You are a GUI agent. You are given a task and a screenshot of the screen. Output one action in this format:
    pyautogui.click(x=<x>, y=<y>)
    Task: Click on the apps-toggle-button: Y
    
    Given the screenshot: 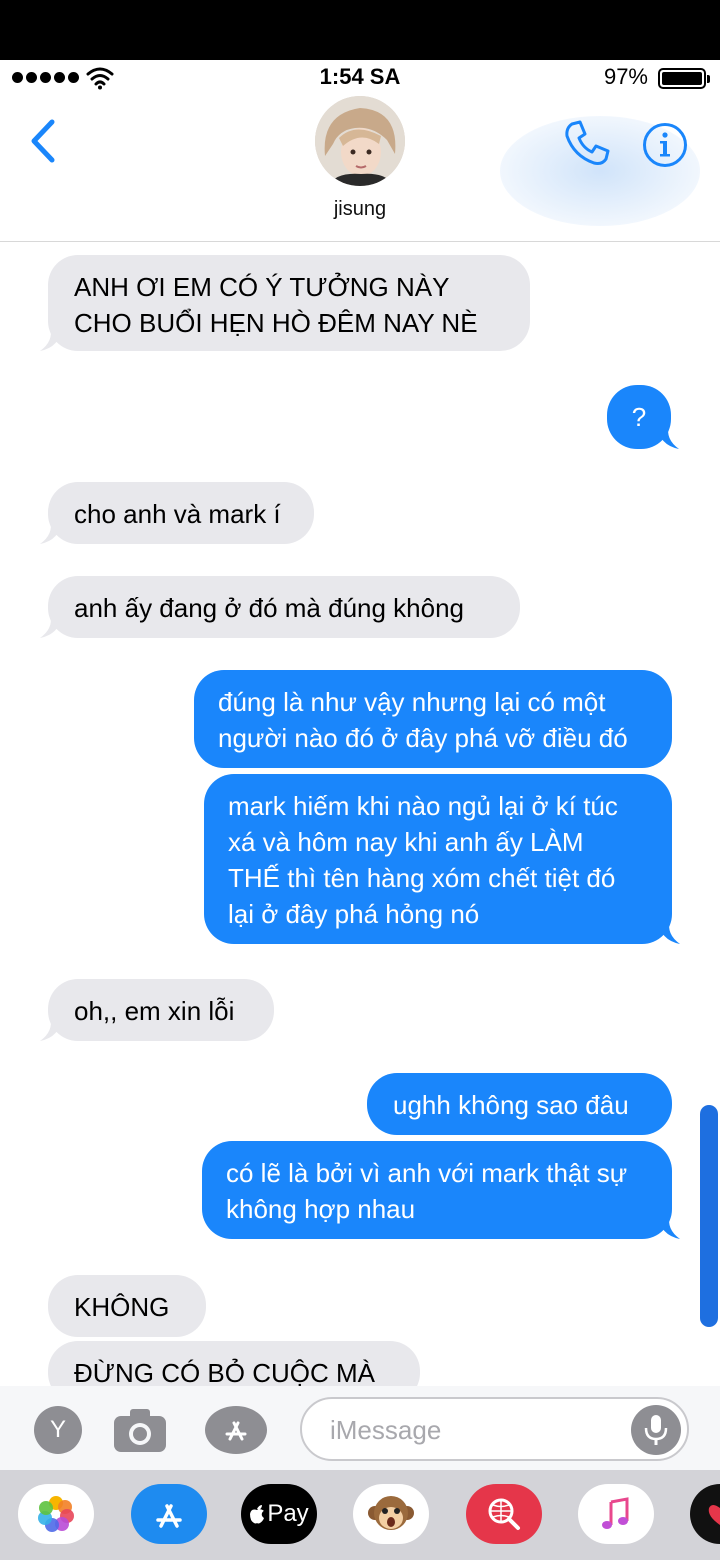 What is the action you would take?
    pyautogui.click(x=58, y=1430)
    